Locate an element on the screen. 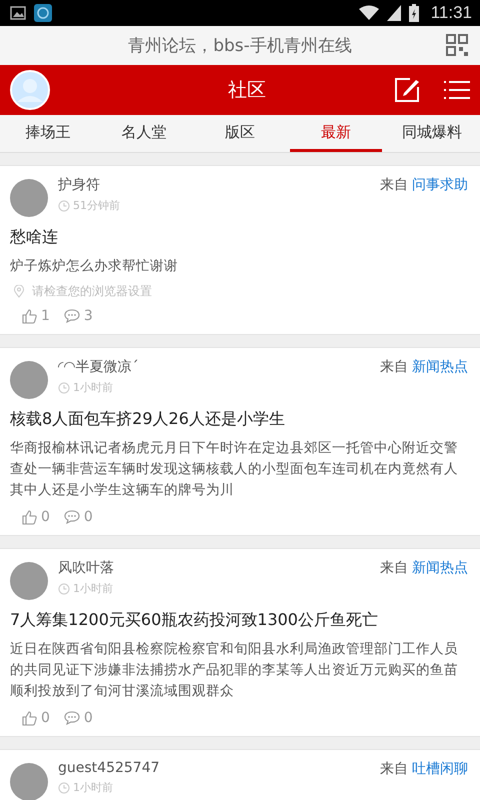 This screenshot has width=480, height=800. tab: 版区 is located at coordinates (240, 133).